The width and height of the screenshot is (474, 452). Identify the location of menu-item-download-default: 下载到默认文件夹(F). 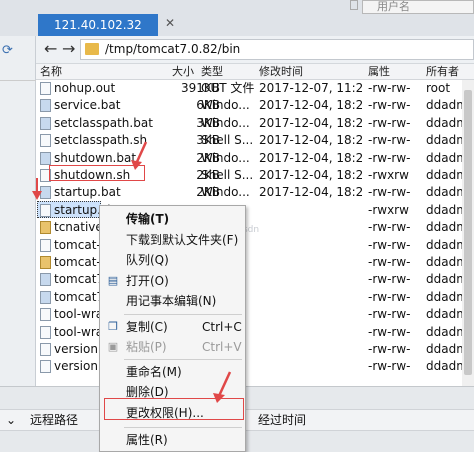
(172, 240).